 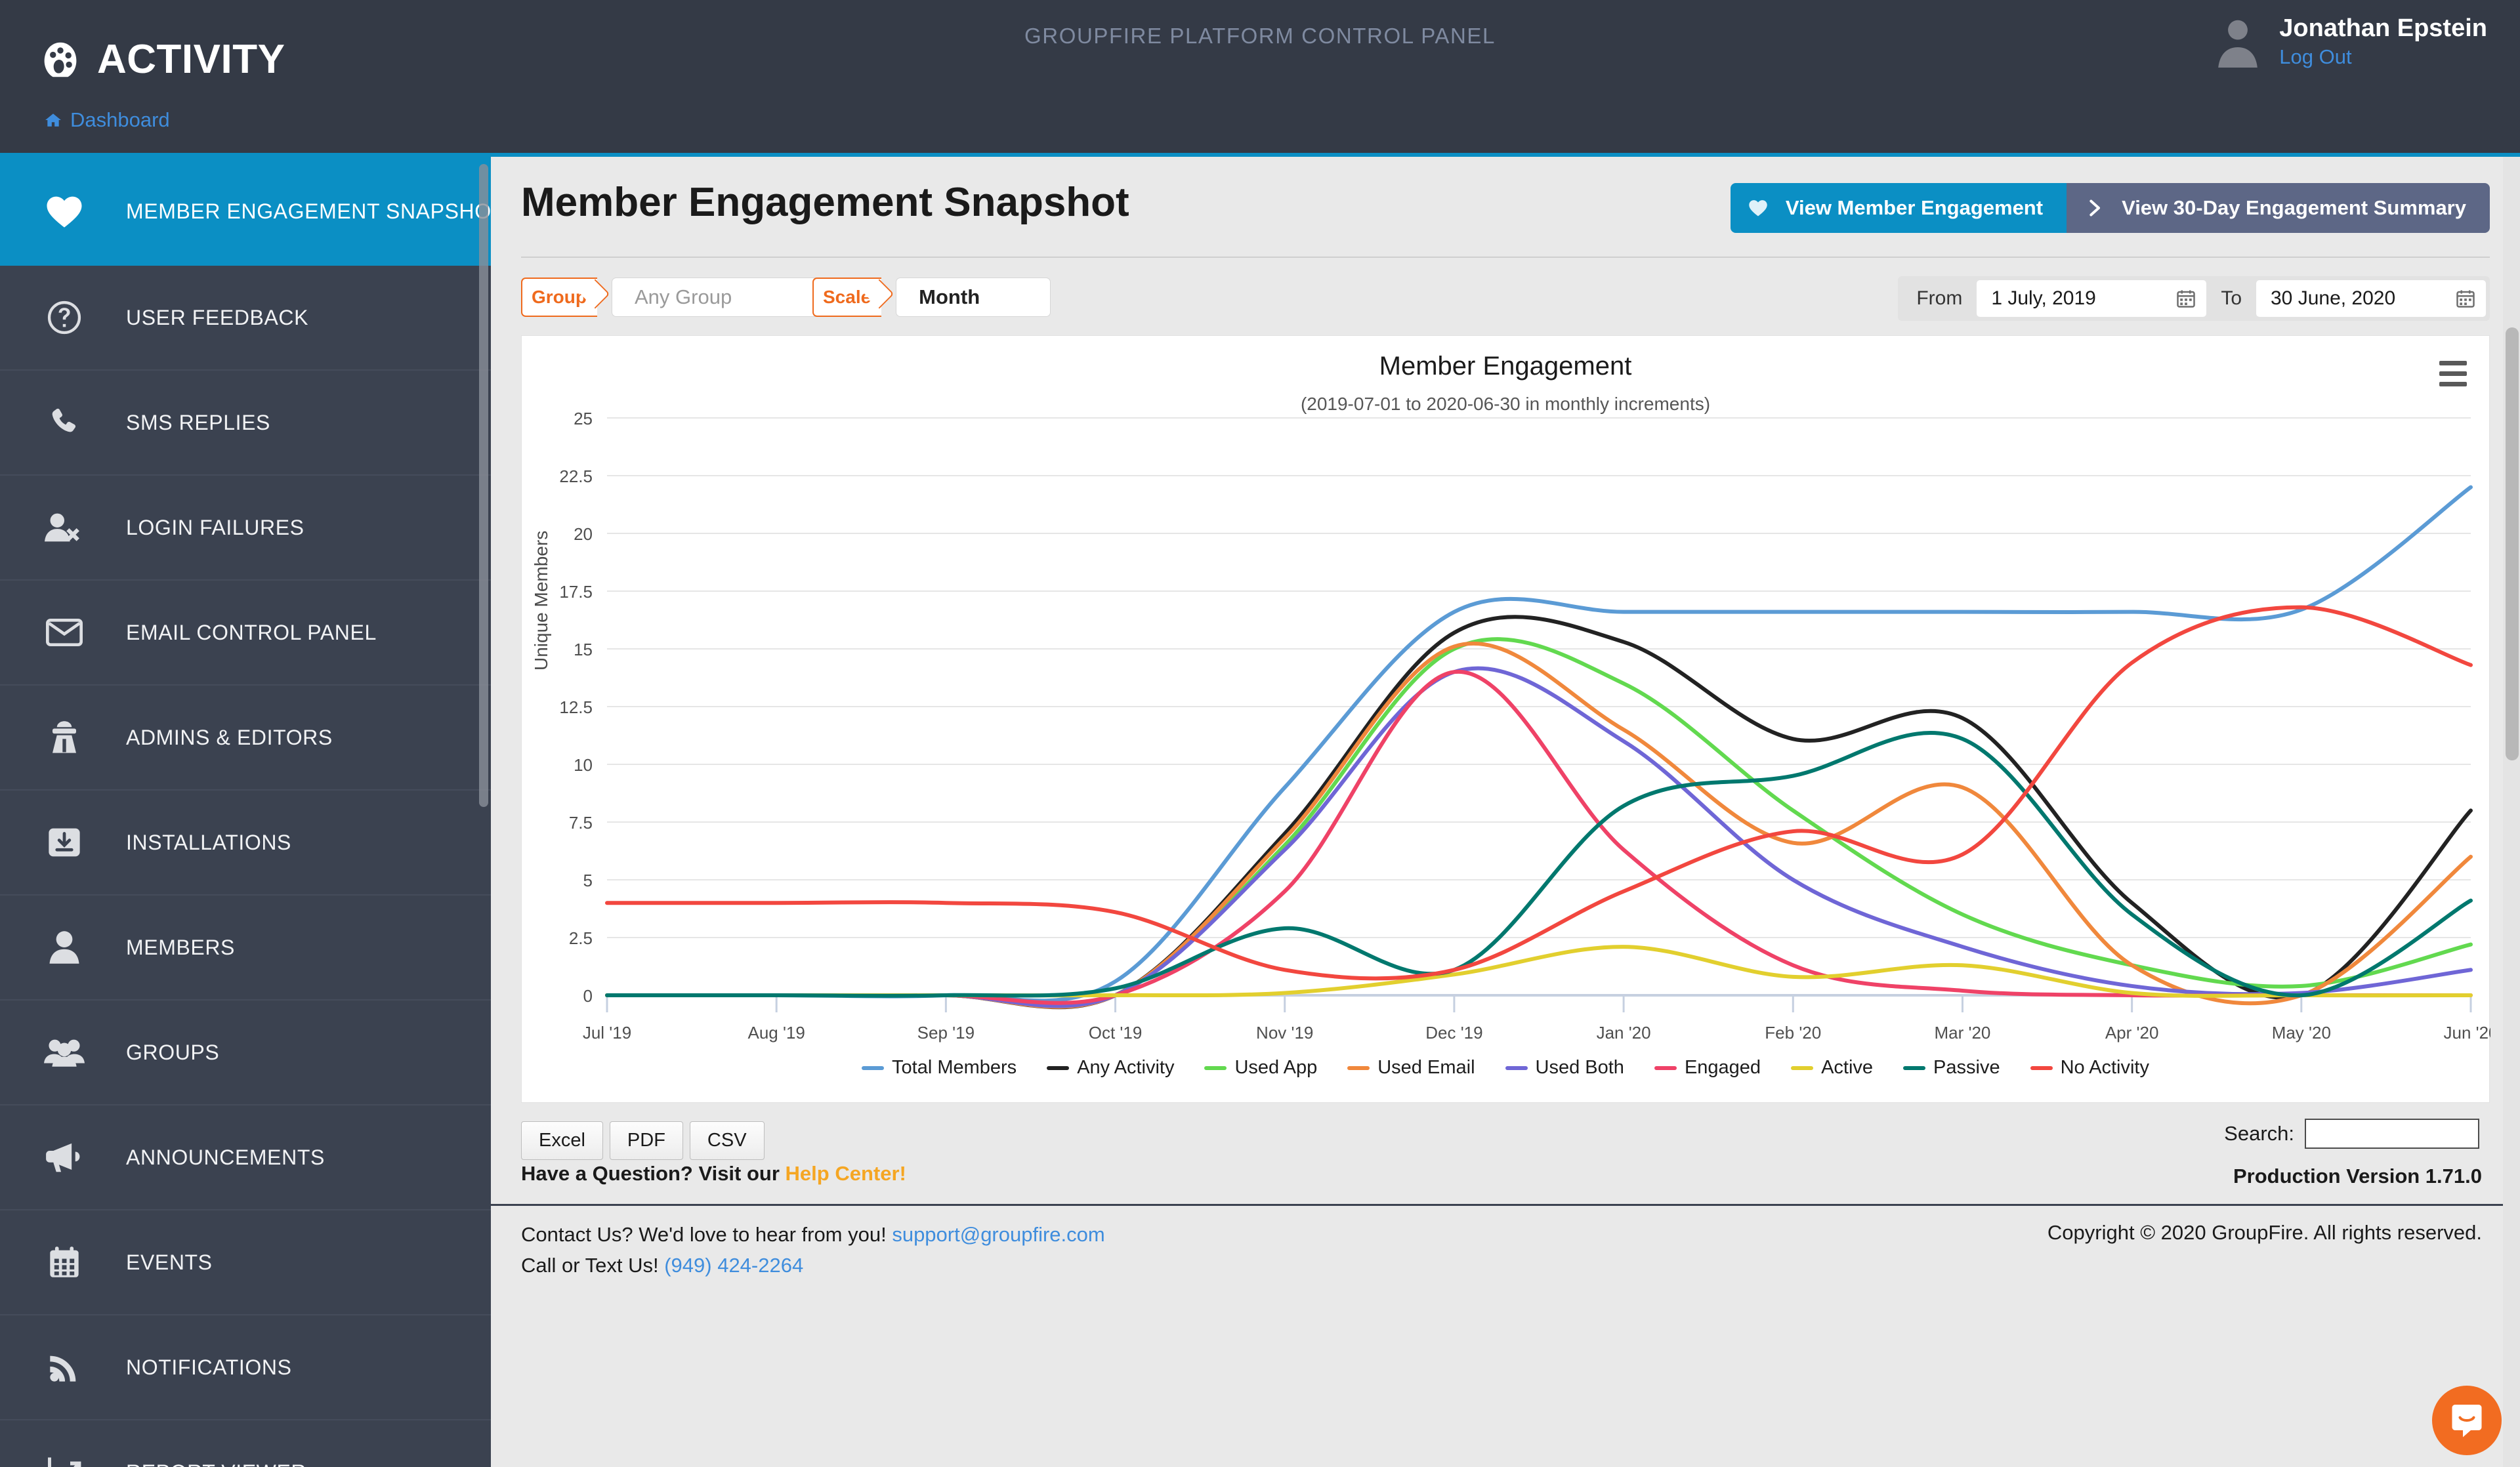 What do you see at coordinates (973, 297) in the screenshot?
I see `scale-select: Month` at bounding box center [973, 297].